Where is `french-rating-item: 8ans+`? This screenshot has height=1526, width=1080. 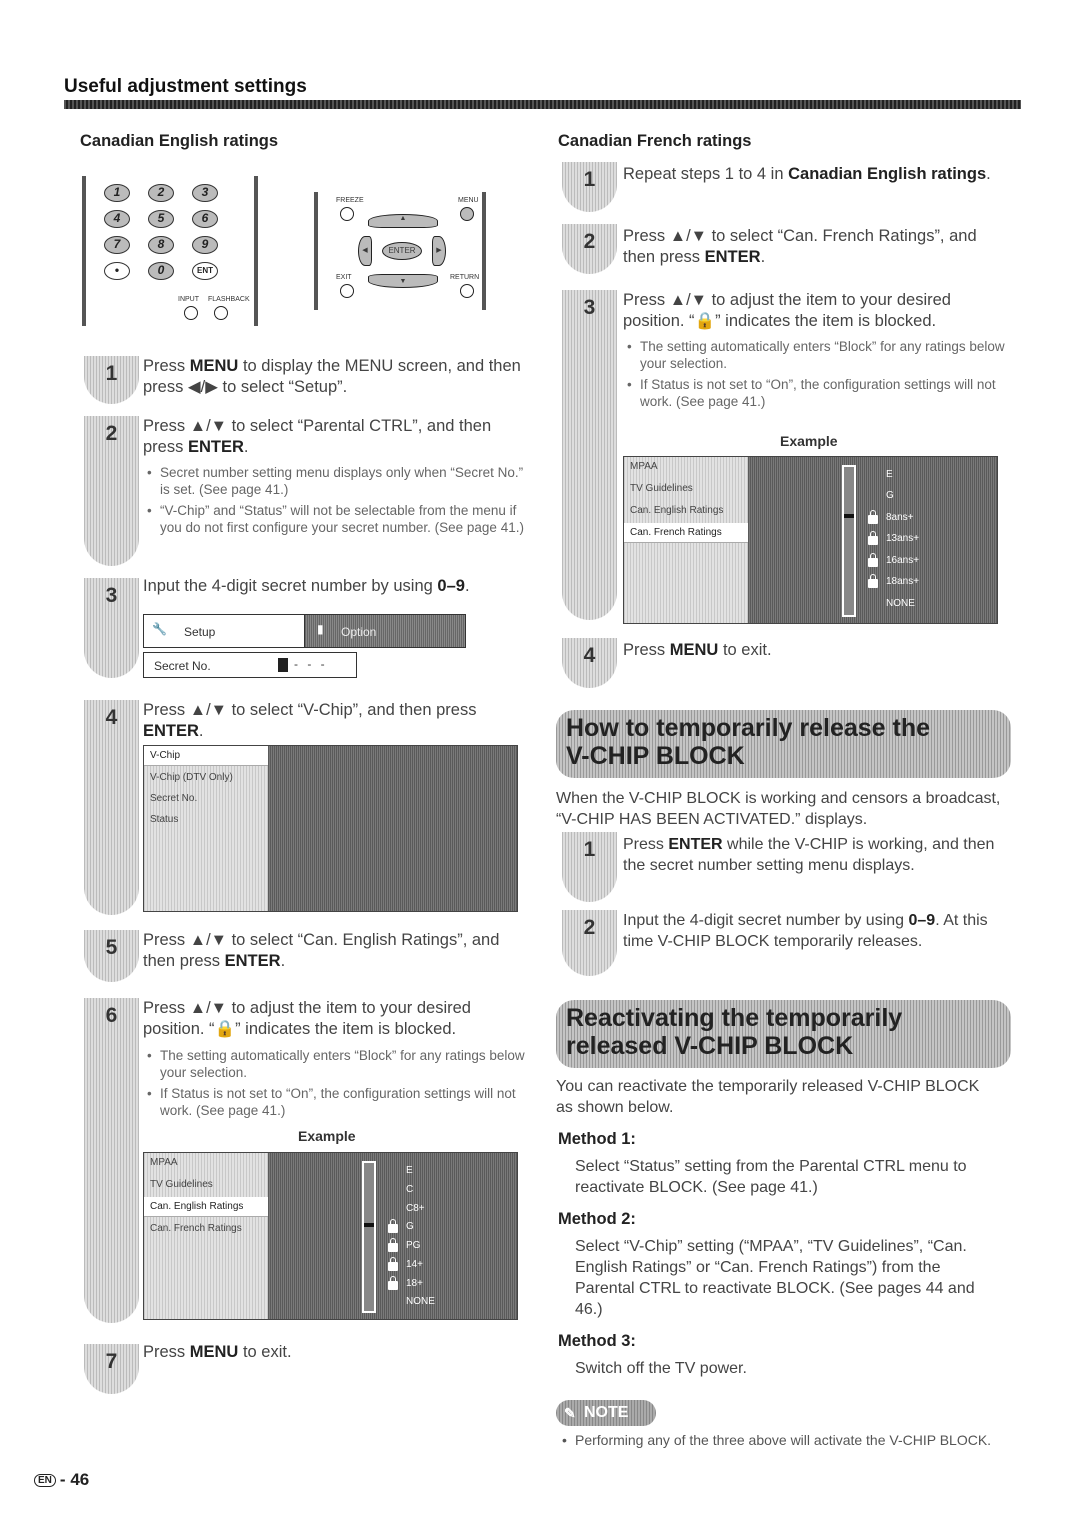
french-rating-item: 8ans+ is located at coordinates (900, 517).